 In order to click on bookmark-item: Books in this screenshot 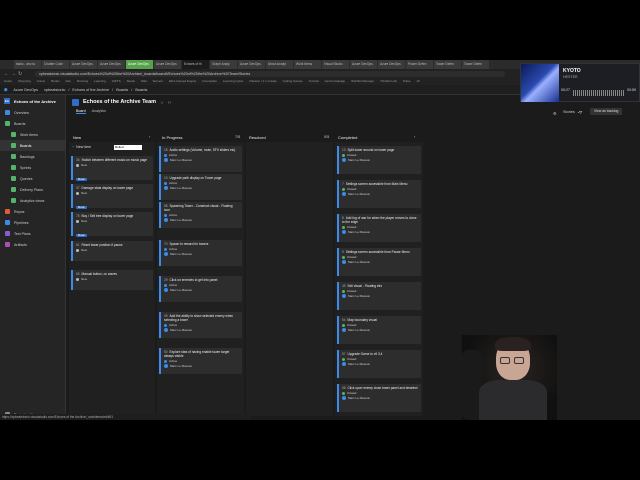, I will do `click(55, 81)`.